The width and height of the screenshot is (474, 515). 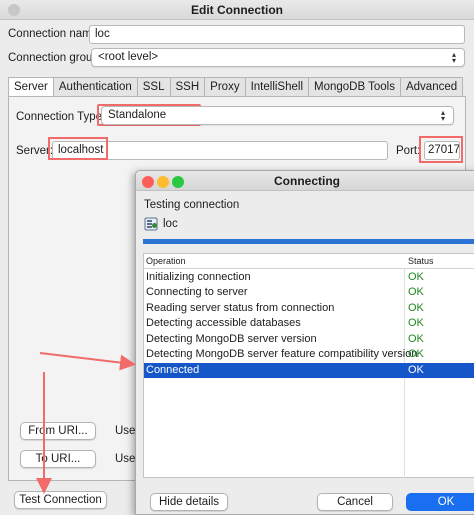 What do you see at coordinates (87, 361) in the screenshot?
I see `arrow-icon` at bounding box center [87, 361].